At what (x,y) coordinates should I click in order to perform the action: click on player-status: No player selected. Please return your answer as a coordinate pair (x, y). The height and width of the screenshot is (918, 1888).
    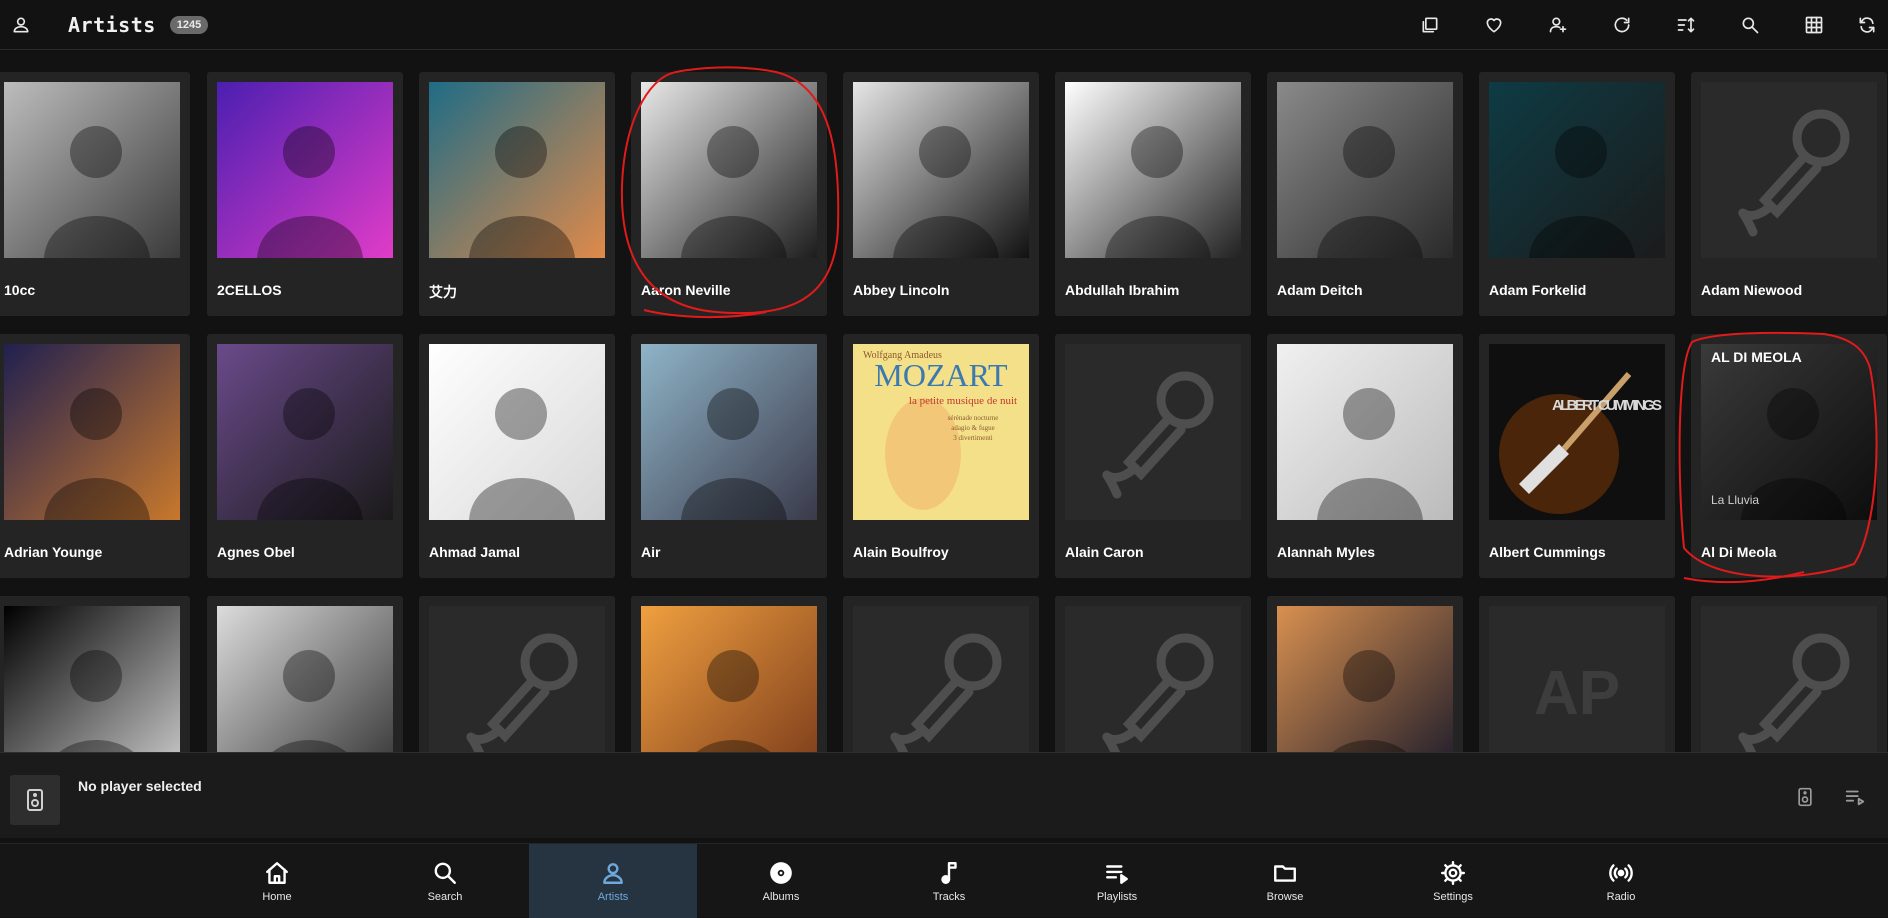
    Looking at the image, I should click on (140, 786).